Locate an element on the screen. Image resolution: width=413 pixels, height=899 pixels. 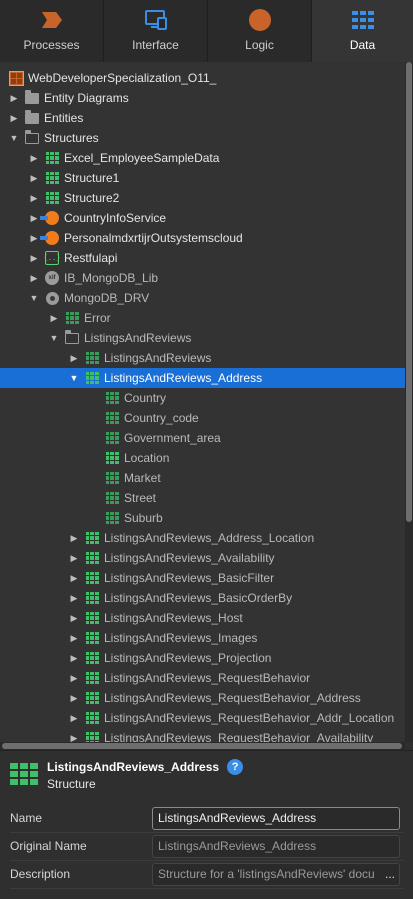
tree-item-attr-country-code: Country_code is located at coordinates (202, 418).